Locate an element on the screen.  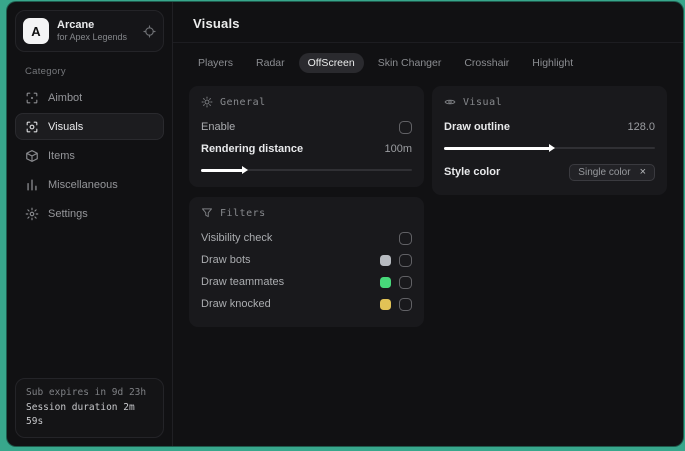
sidebar-item-miscellaneous: Miscellaneous is located at coordinates (89, 184).